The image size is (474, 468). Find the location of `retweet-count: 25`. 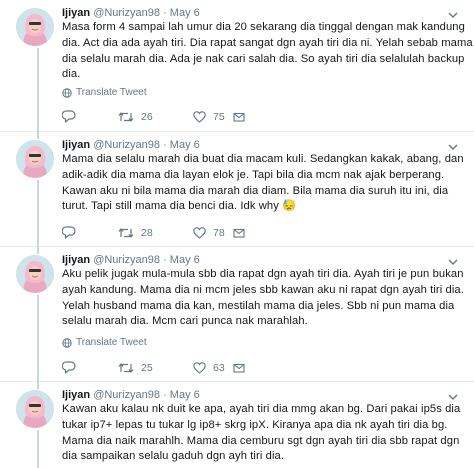

retweet-count: 25 is located at coordinates (147, 367).